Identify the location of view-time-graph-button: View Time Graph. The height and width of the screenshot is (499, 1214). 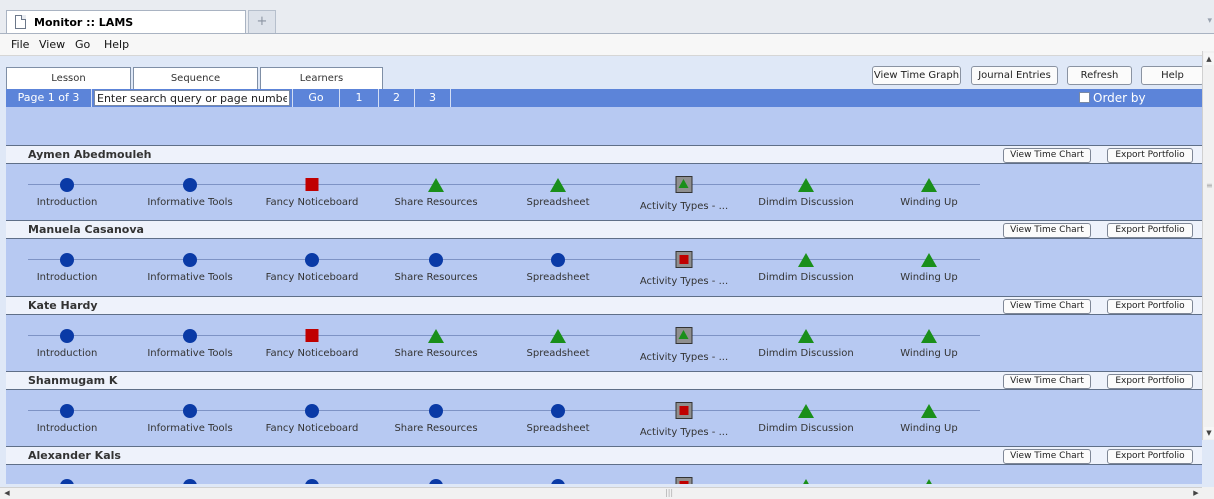
(916, 75).